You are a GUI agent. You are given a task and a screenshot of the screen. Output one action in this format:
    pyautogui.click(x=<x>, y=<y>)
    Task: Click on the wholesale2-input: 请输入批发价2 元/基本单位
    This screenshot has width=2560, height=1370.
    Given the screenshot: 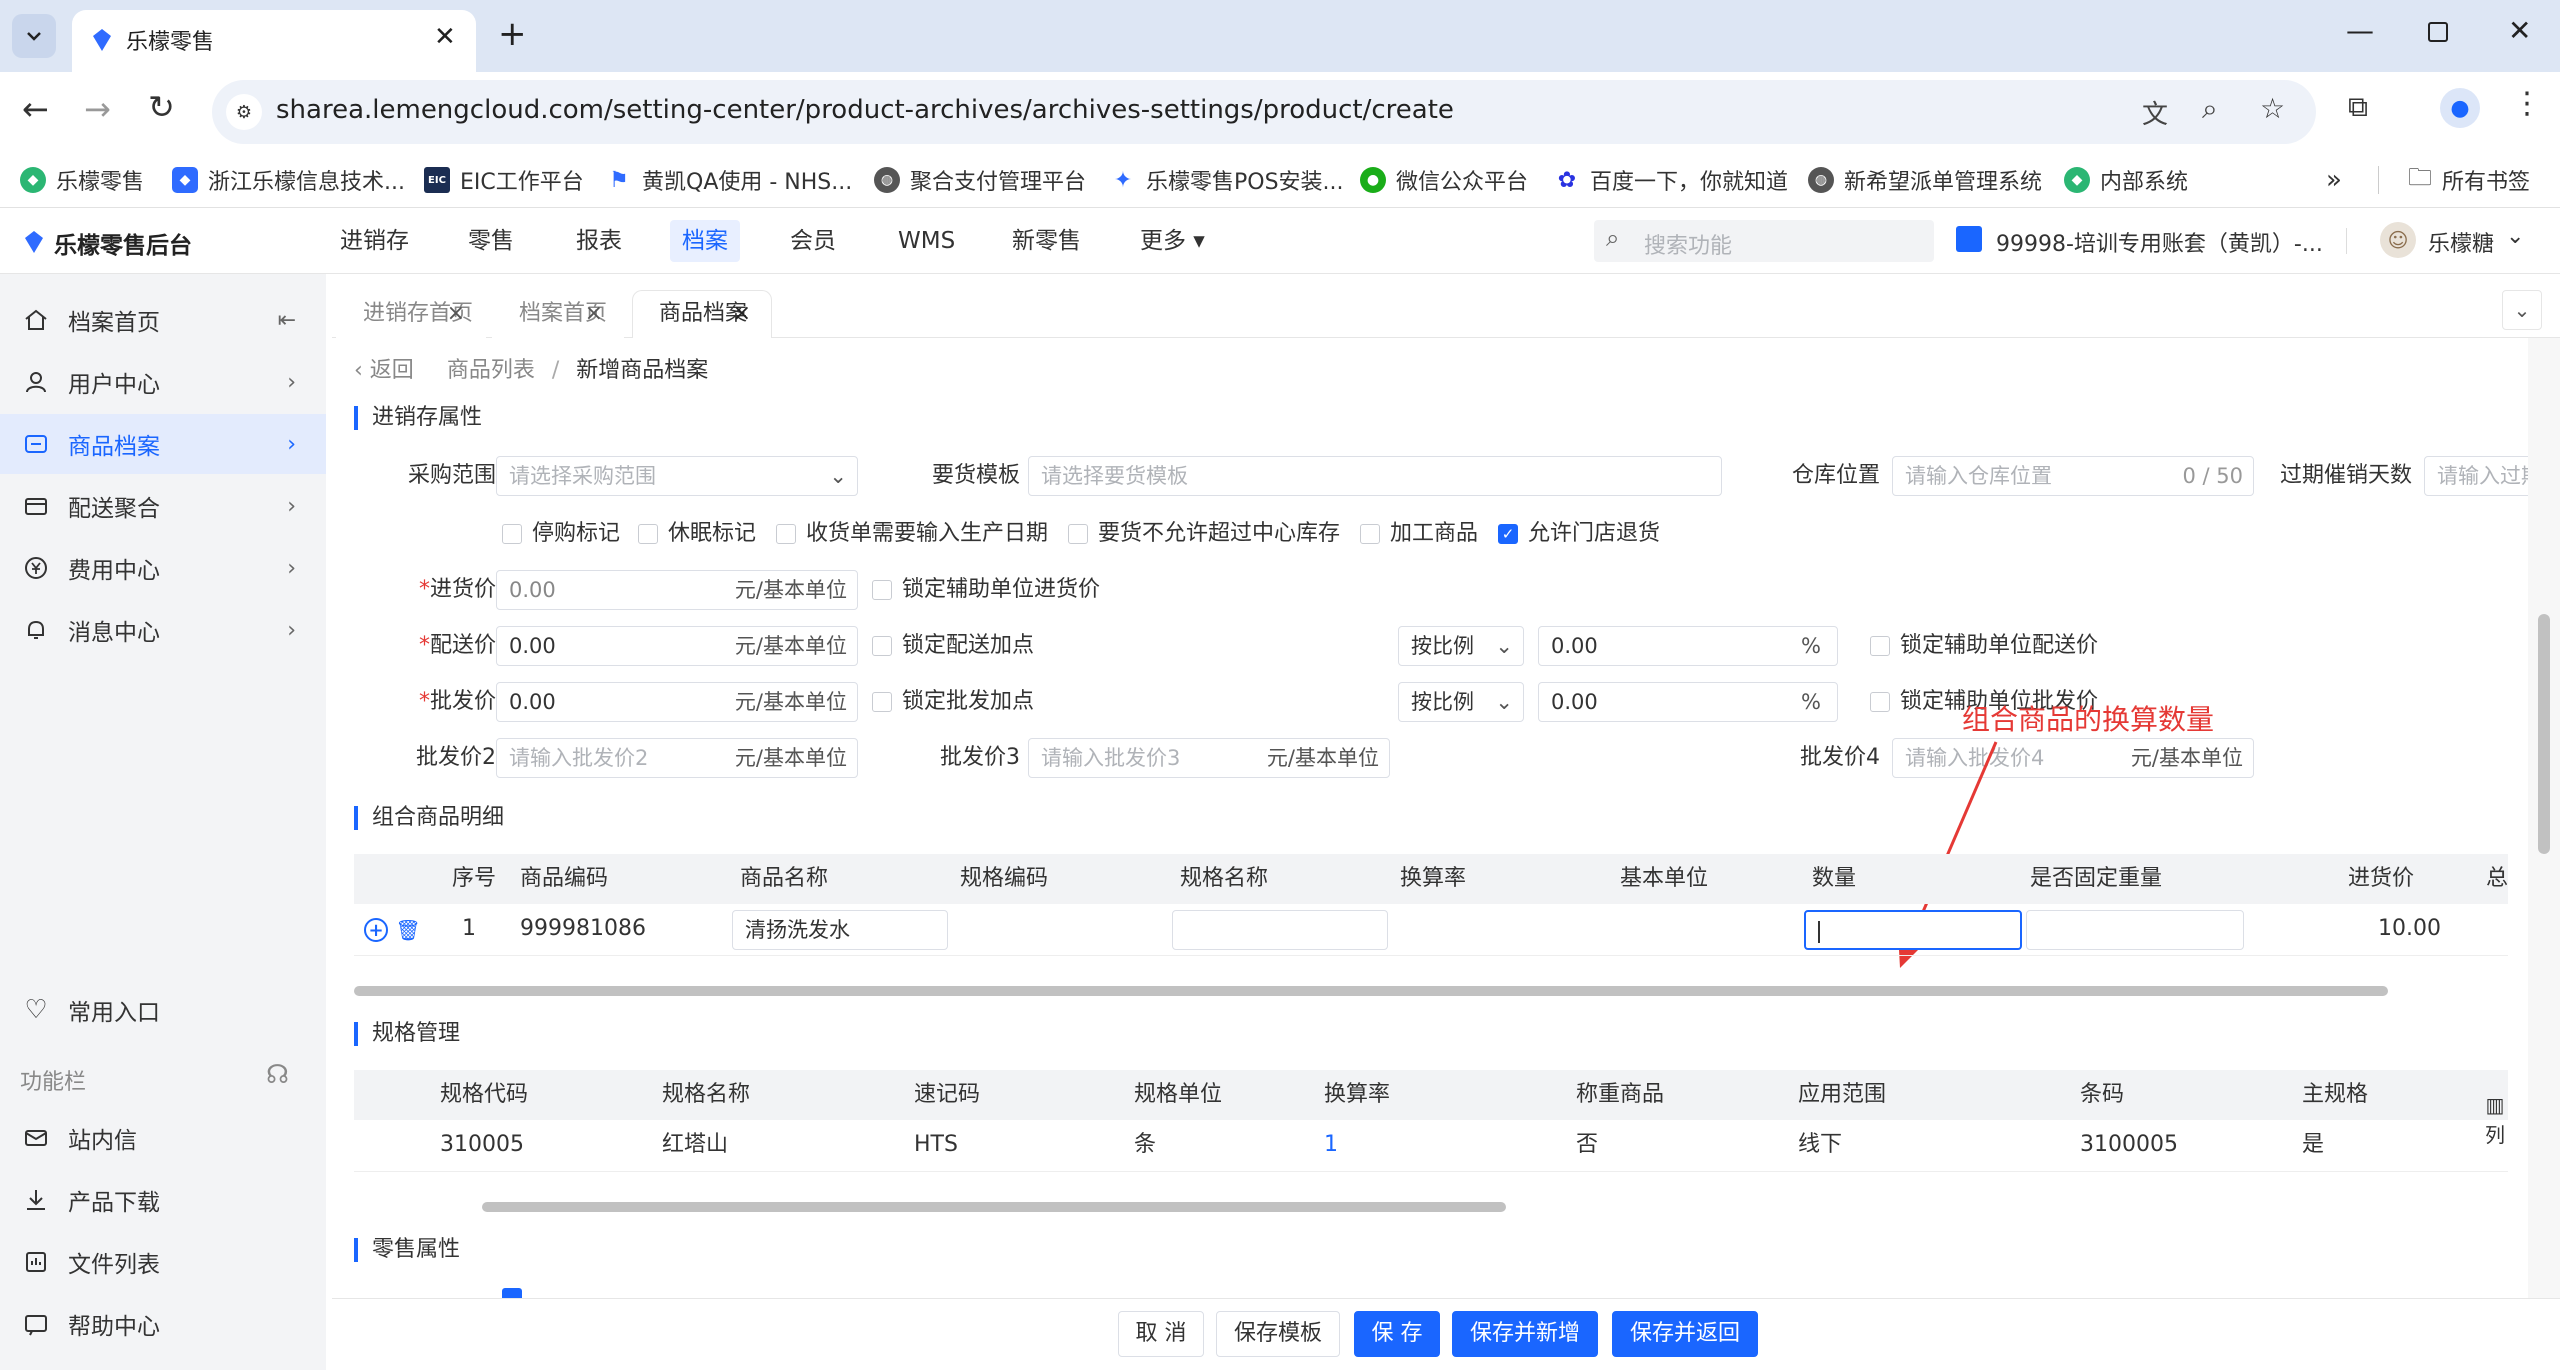 What is the action you would take?
    pyautogui.click(x=677, y=758)
    